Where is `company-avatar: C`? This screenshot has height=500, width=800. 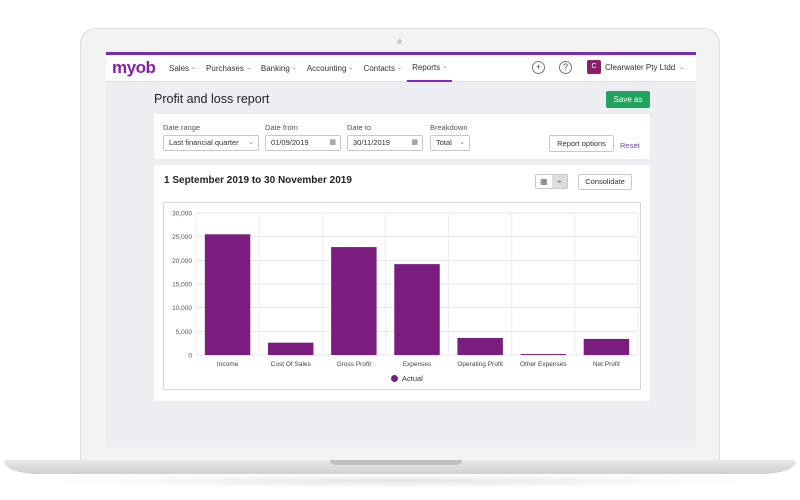 company-avatar: C is located at coordinates (594, 67).